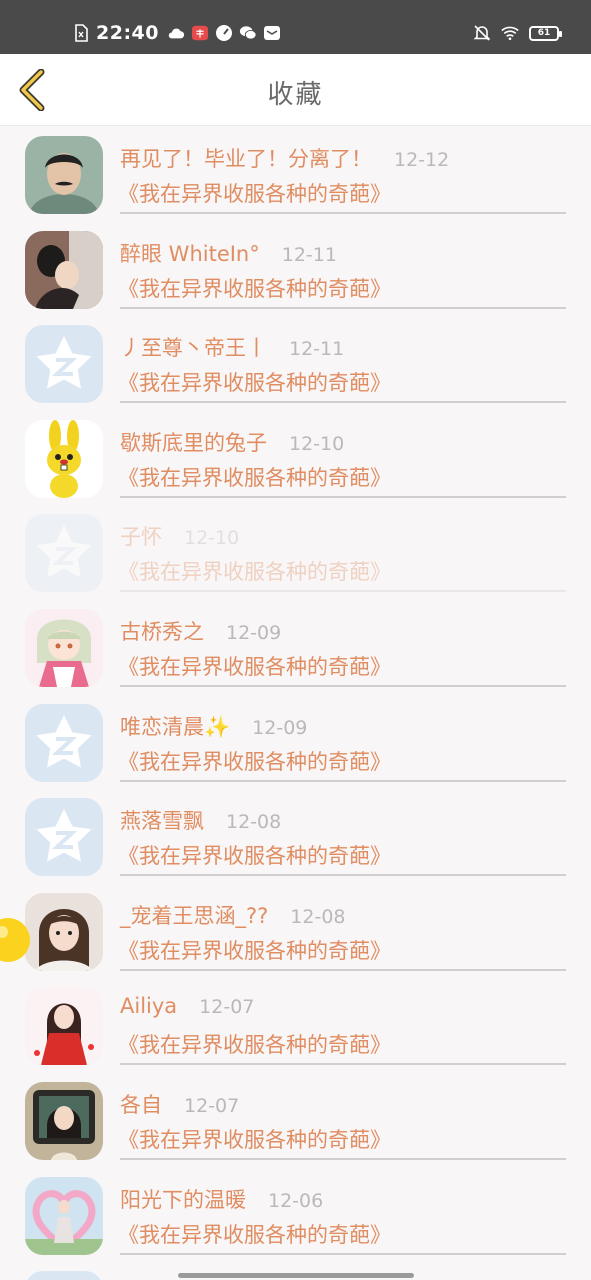 This screenshot has width=591, height=1280. Describe the element at coordinates (193, 347) in the screenshot. I see `user-name: 丿至尊丶帝王丨` at that location.